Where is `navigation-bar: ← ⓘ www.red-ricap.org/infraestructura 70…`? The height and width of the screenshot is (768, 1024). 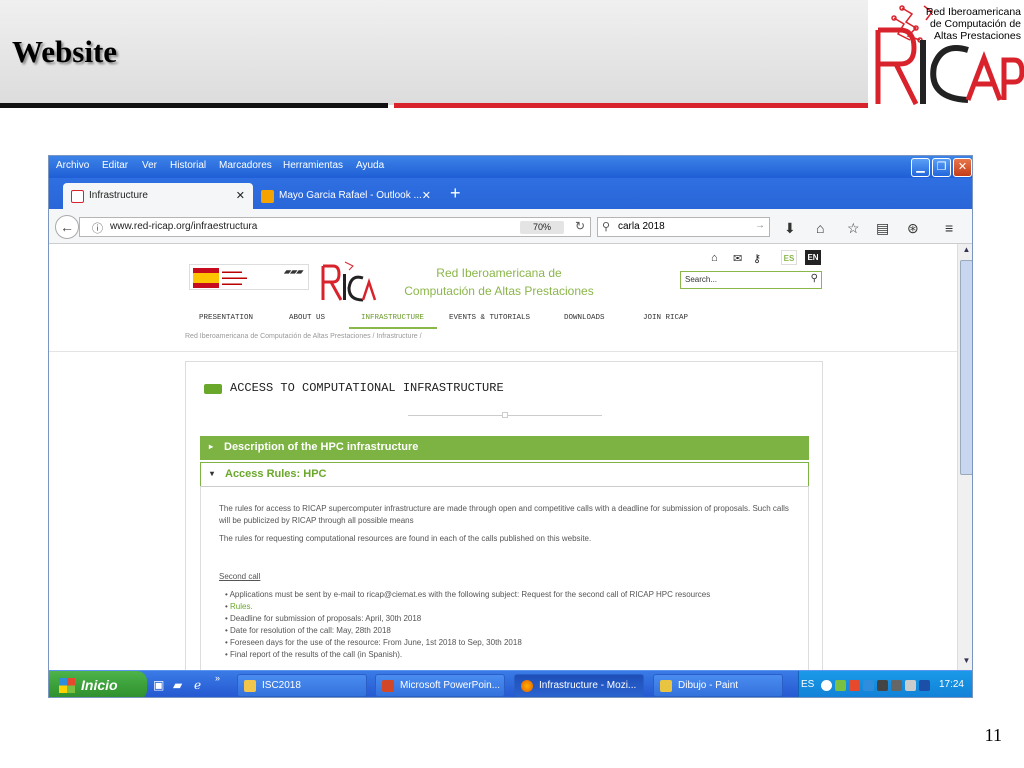 navigation-bar: ← ⓘ www.red-ricap.org/infraestructura 70… is located at coordinates (510, 226).